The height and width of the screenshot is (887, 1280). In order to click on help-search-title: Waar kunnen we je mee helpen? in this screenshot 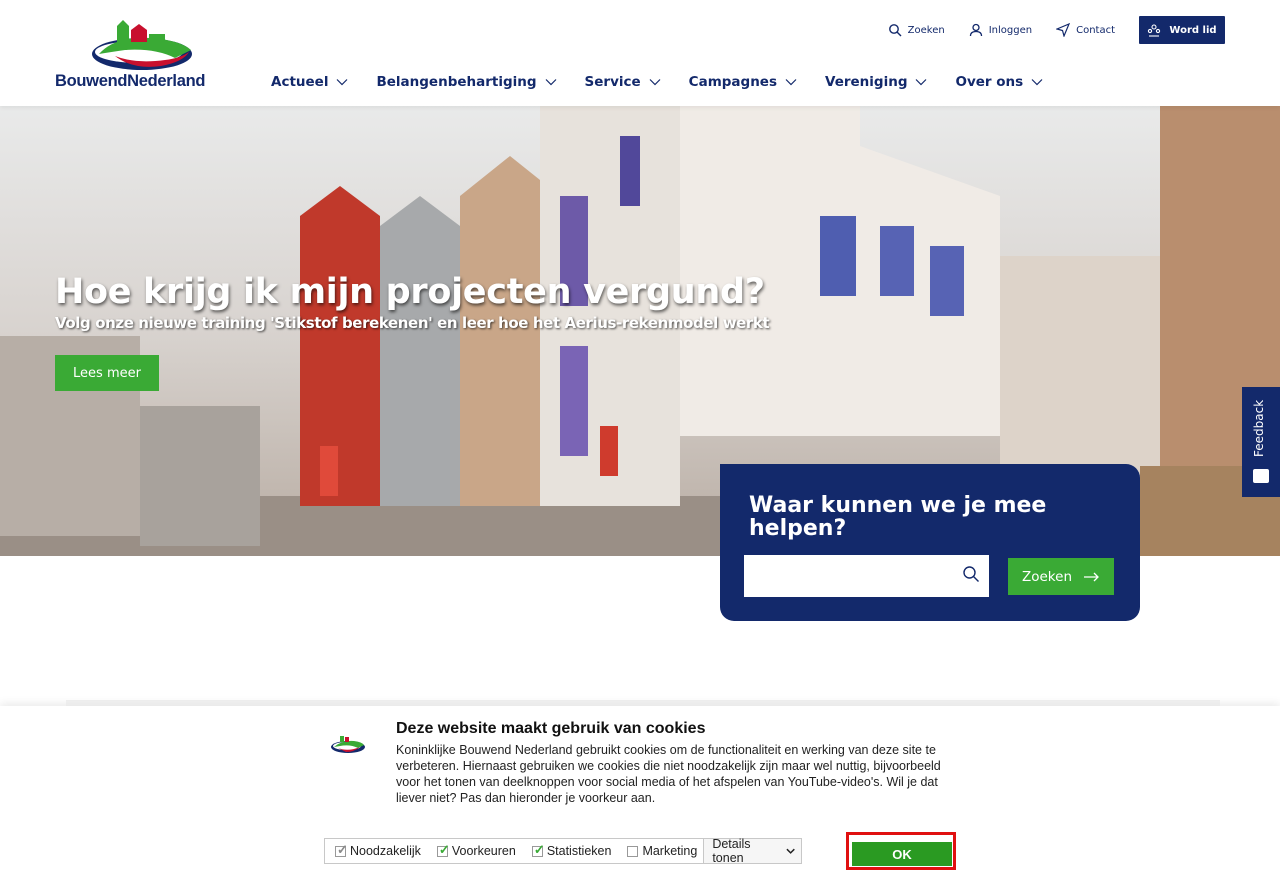, I will do `click(898, 517)`.